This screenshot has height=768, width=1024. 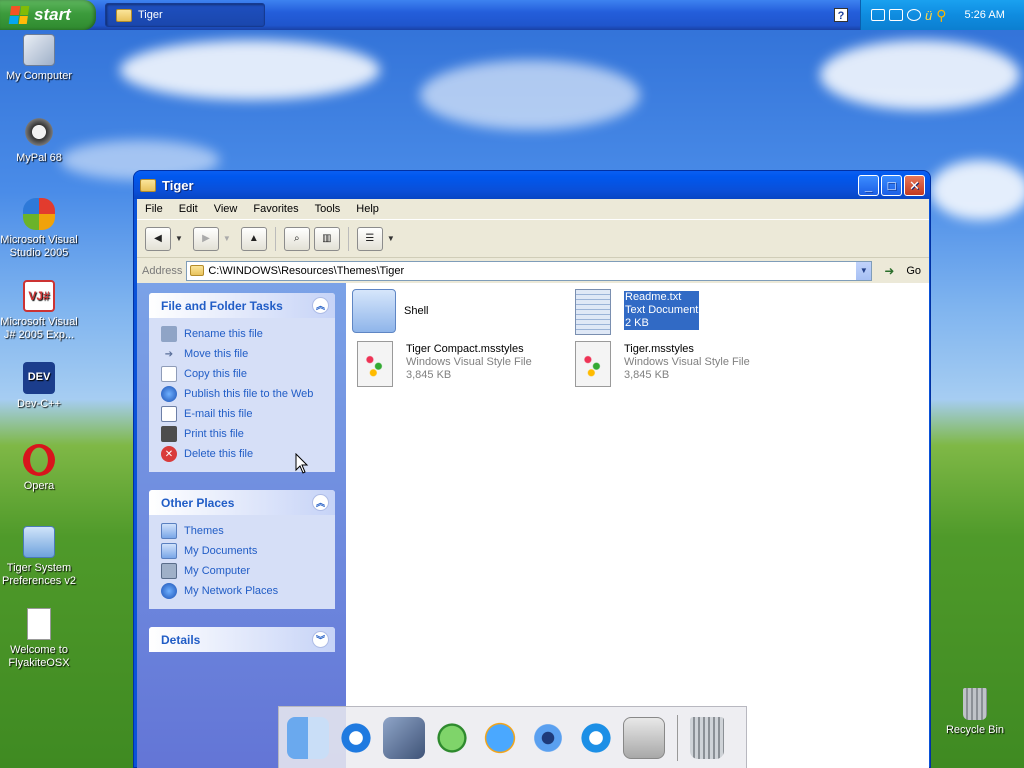 What do you see at coordinates (243, 591) in the screenshot?
I see `place-my-network-places: My Network Places` at bounding box center [243, 591].